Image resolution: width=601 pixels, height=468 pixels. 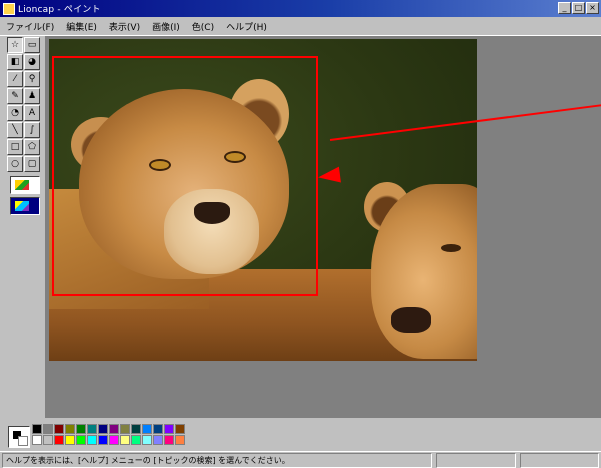 What do you see at coordinates (32, 62) in the screenshot?
I see `fill-icon: ◕` at bounding box center [32, 62].